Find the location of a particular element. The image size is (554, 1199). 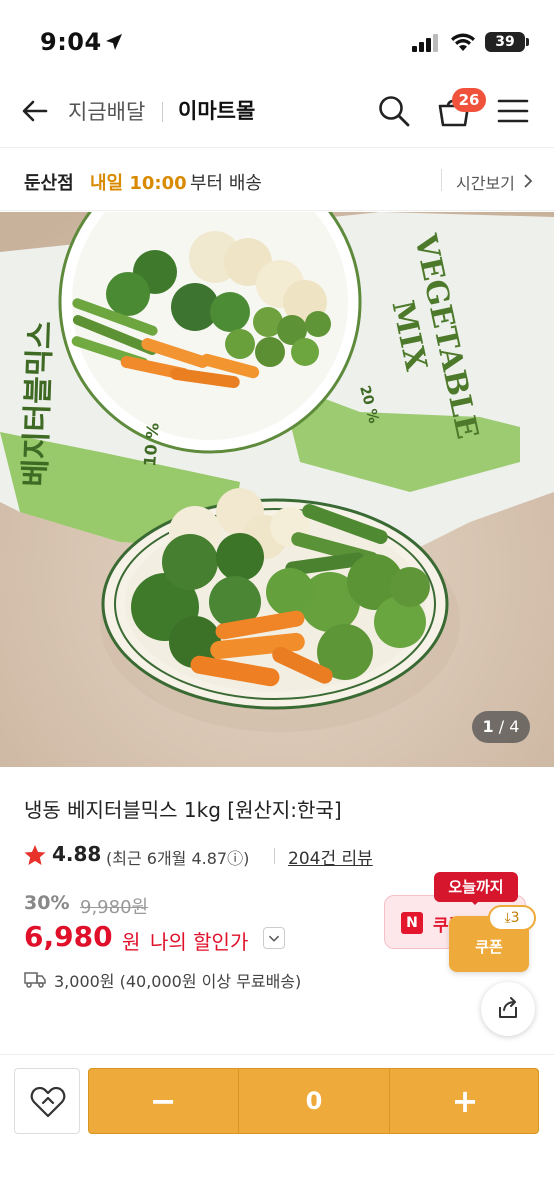

cart-count-badge: 26 is located at coordinates (469, 100).